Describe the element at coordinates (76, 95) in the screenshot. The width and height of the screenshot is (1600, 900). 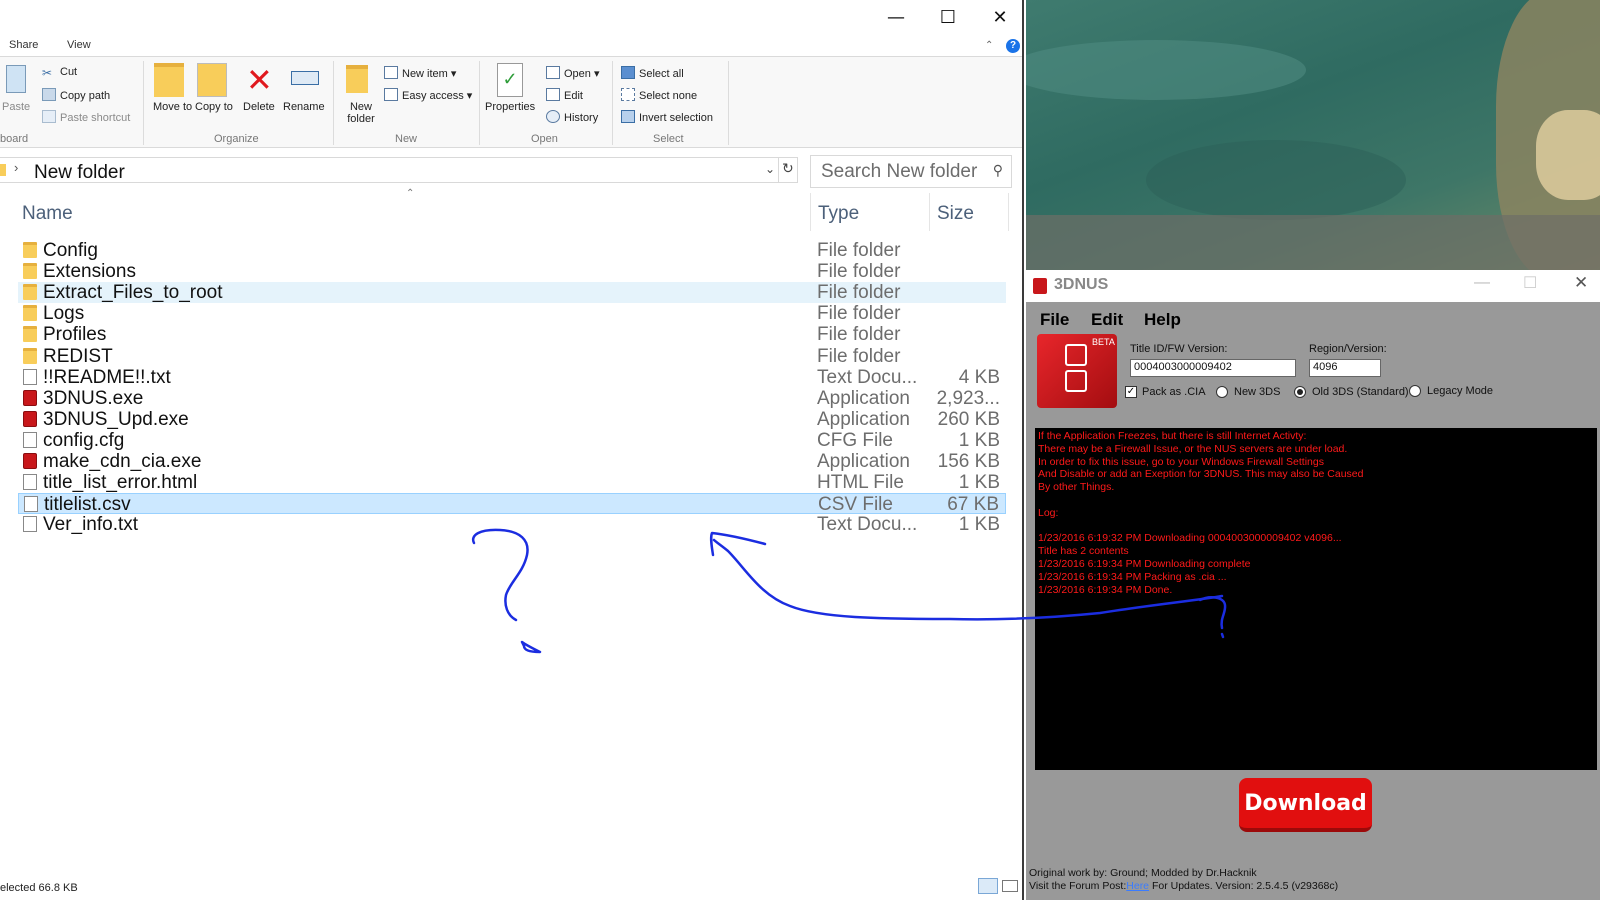
I see `copy-path-button: Copy path` at that location.